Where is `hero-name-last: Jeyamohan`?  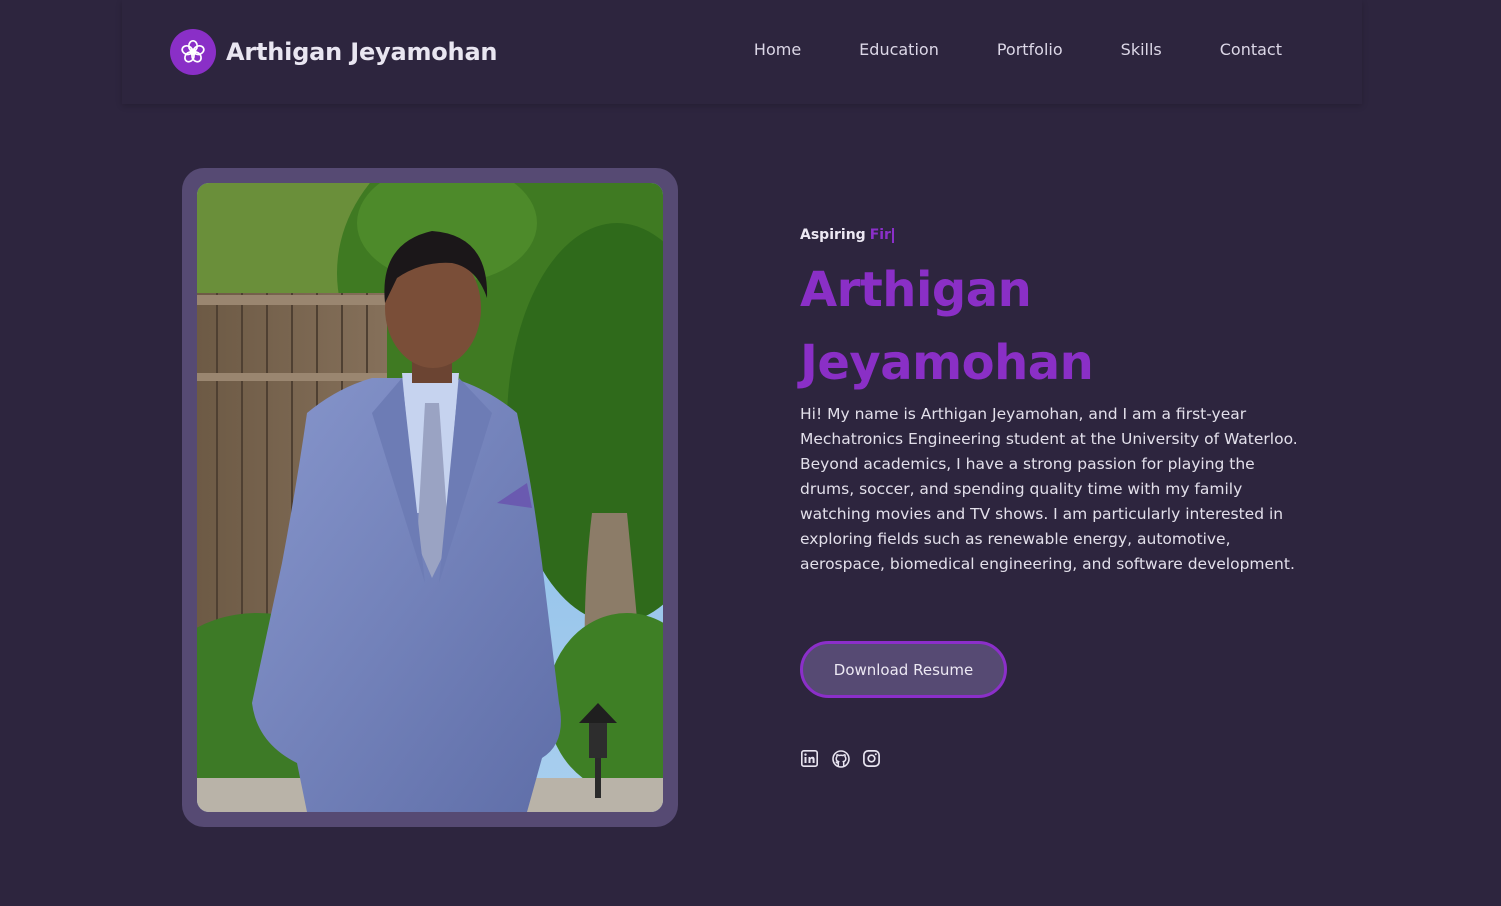 hero-name-last: Jeyamohan is located at coordinates (947, 363).